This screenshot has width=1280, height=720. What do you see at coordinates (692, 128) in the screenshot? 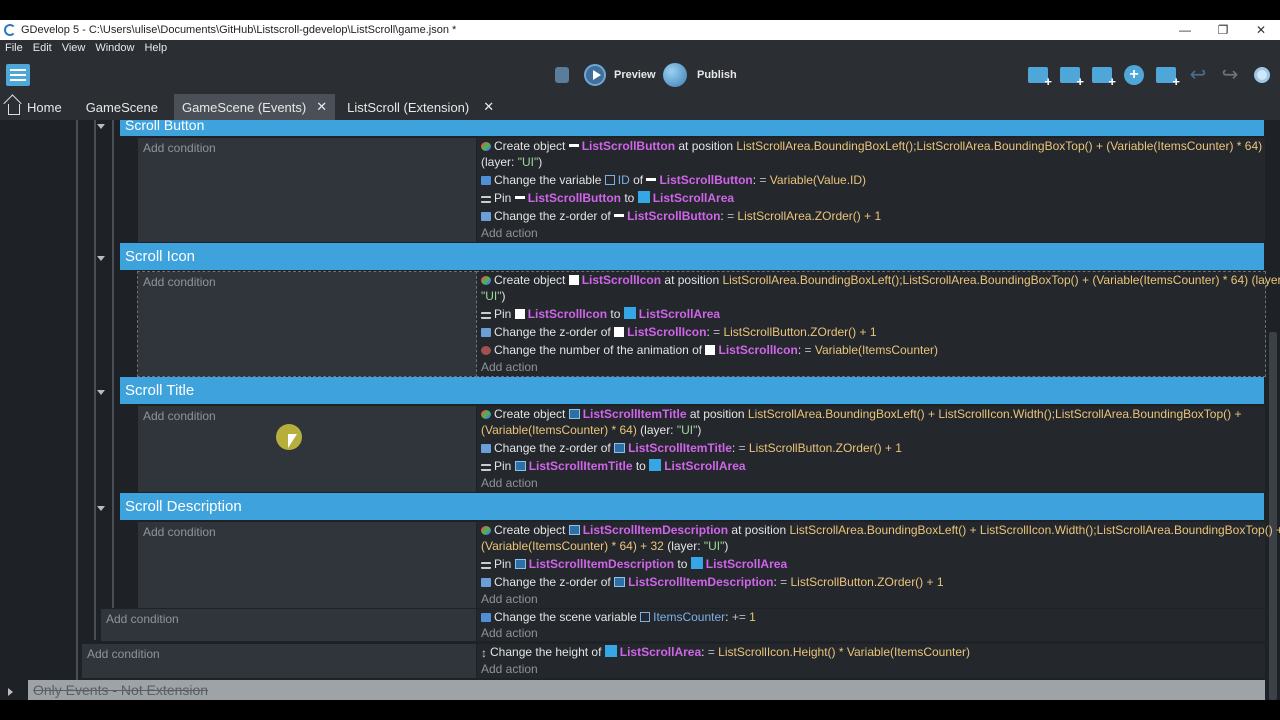
I see `group-header-scroll-button: Scroll Button` at bounding box center [692, 128].